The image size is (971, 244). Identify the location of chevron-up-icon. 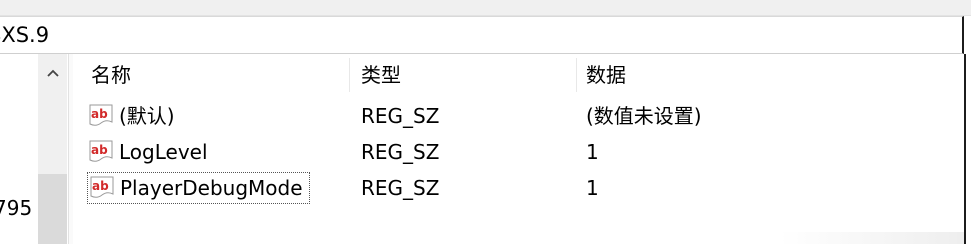
(52, 73).